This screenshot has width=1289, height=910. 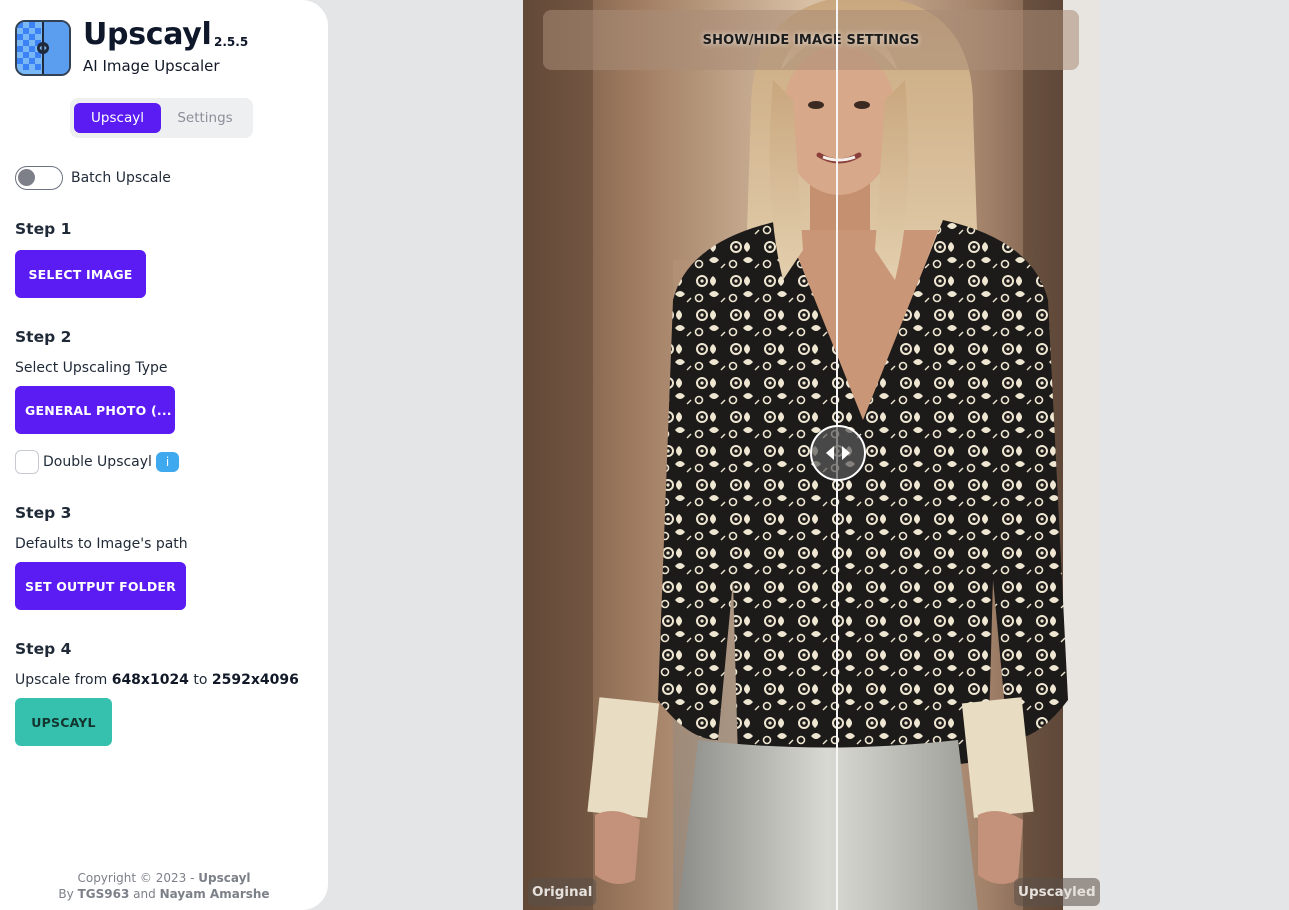 I want to click on select-image-button: SELECT IMAGE, so click(x=80, y=274).